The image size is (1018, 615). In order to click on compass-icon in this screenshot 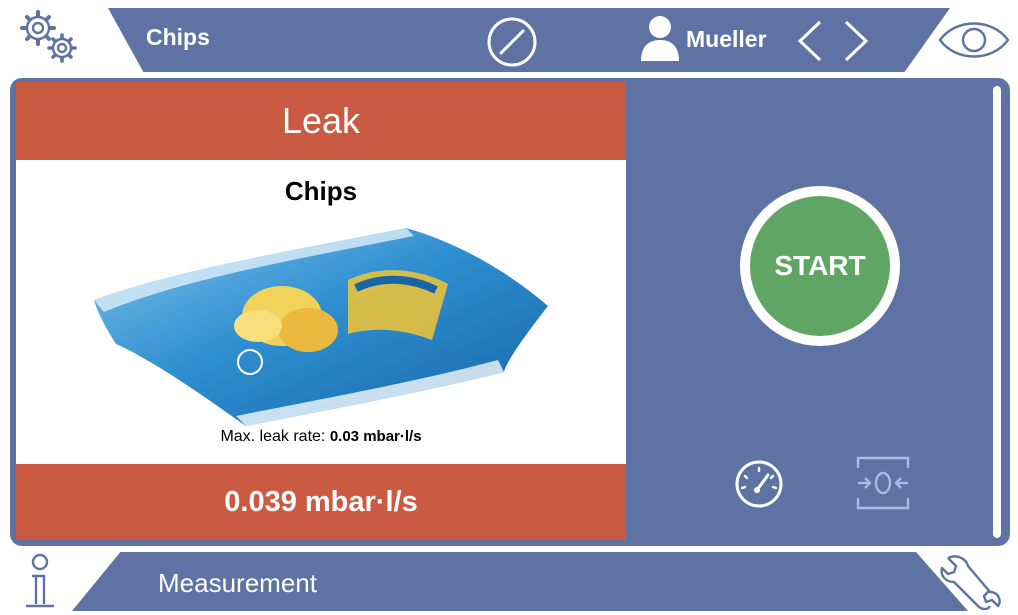, I will do `click(512, 42)`.